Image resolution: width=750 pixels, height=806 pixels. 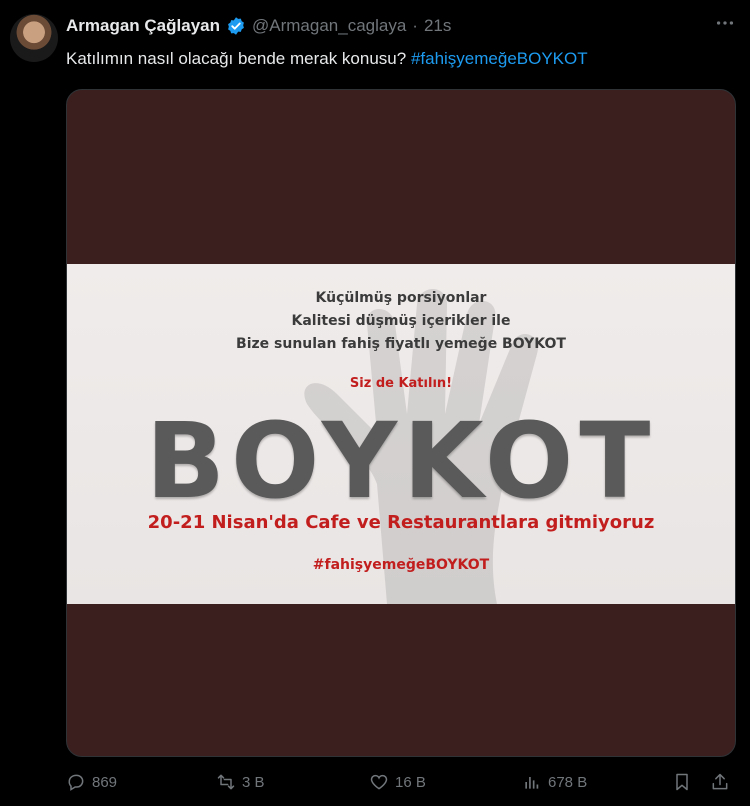 I want to click on reply-button: 869, so click(x=91, y=782).